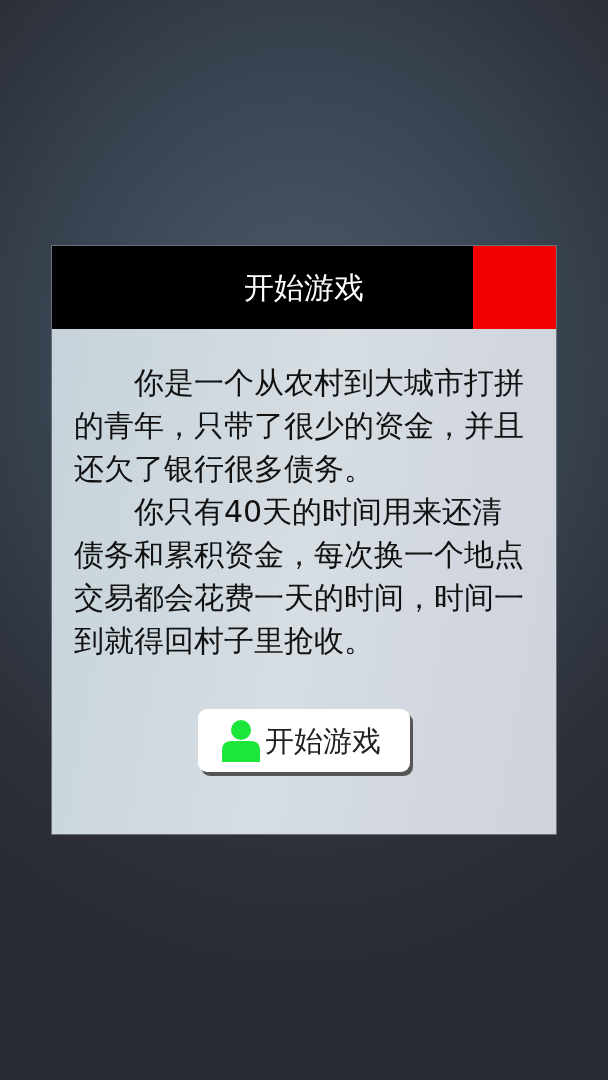 This screenshot has height=1080, width=608. I want to click on dialog-title: 开始游戏, so click(304, 287).